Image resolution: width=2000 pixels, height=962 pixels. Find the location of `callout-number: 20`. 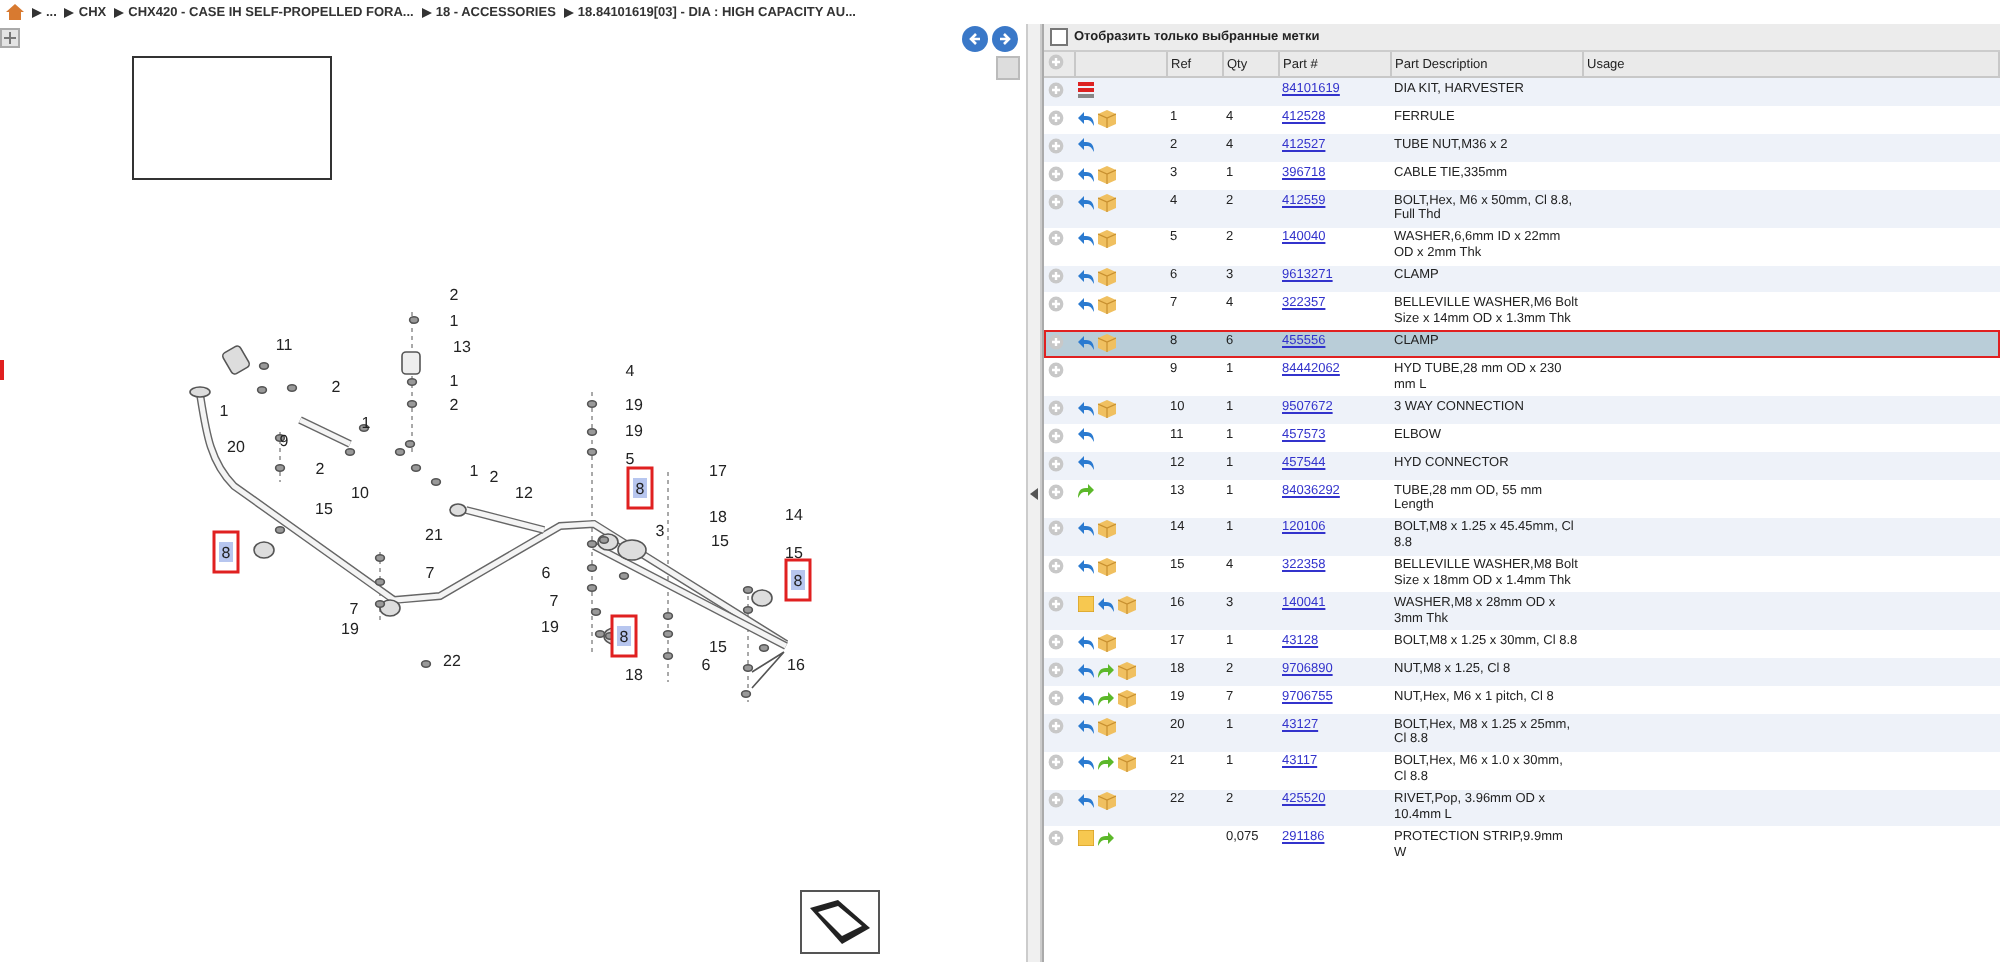

callout-number: 20 is located at coordinates (236, 447).